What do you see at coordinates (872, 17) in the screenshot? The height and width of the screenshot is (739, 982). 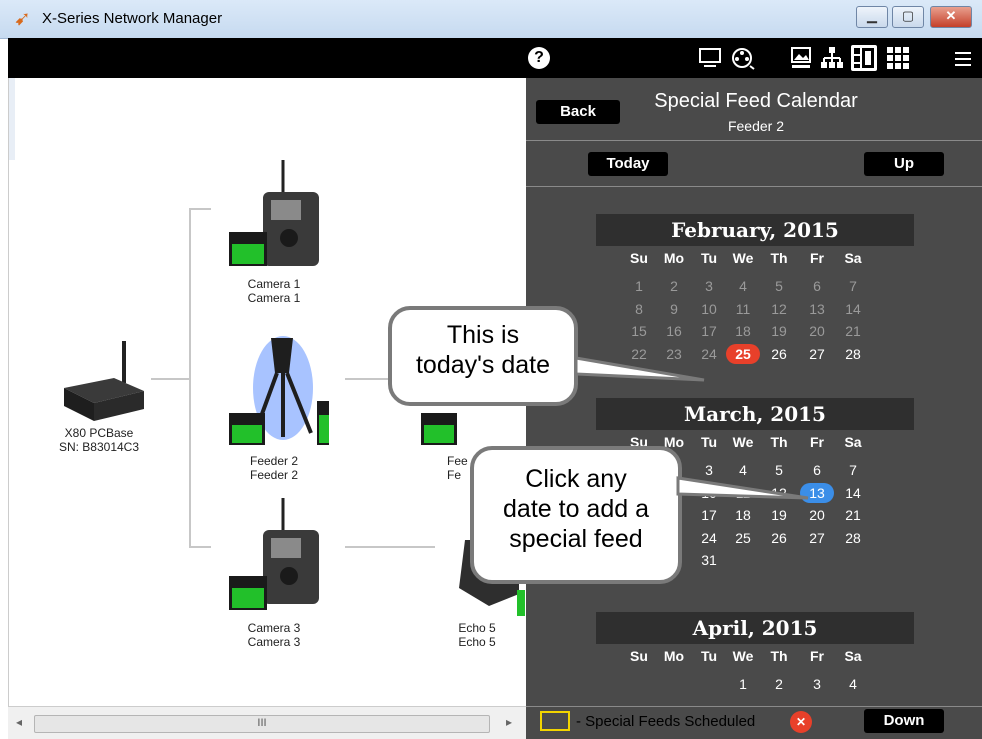 I see `minimize-button: ▁` at bounding box center [872, 17].